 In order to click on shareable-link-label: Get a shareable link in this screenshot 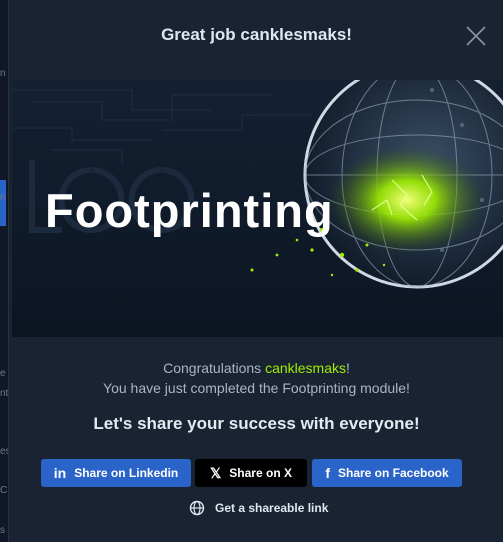, I will do `click(272, 508)`.